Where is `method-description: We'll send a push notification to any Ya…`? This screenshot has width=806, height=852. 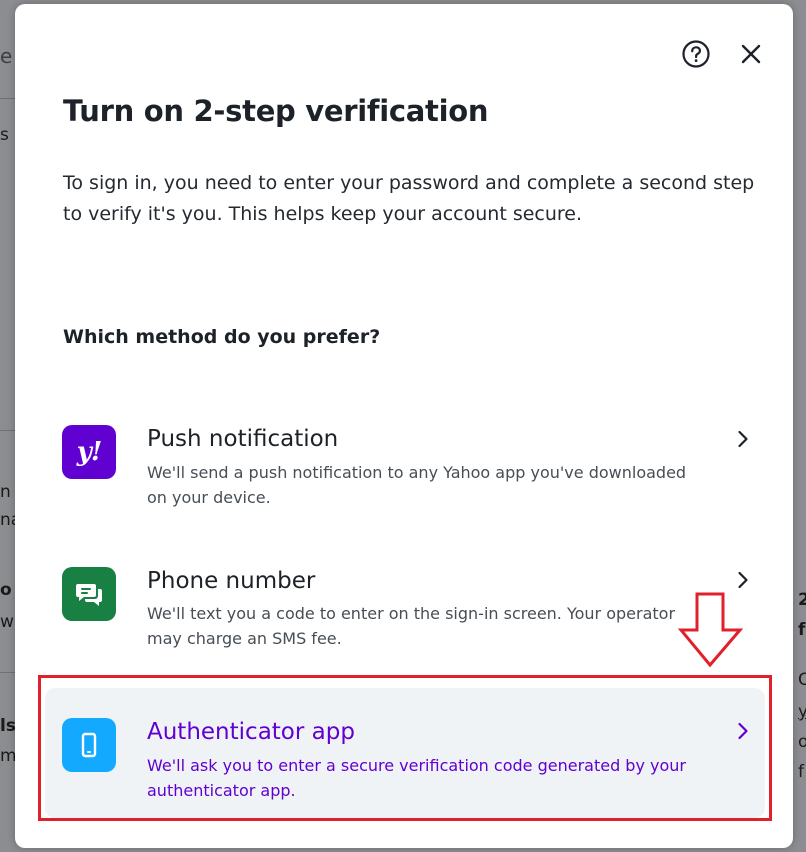
method-description: We'll send a push notification to any Ya… is located at coordinates (417, 485).